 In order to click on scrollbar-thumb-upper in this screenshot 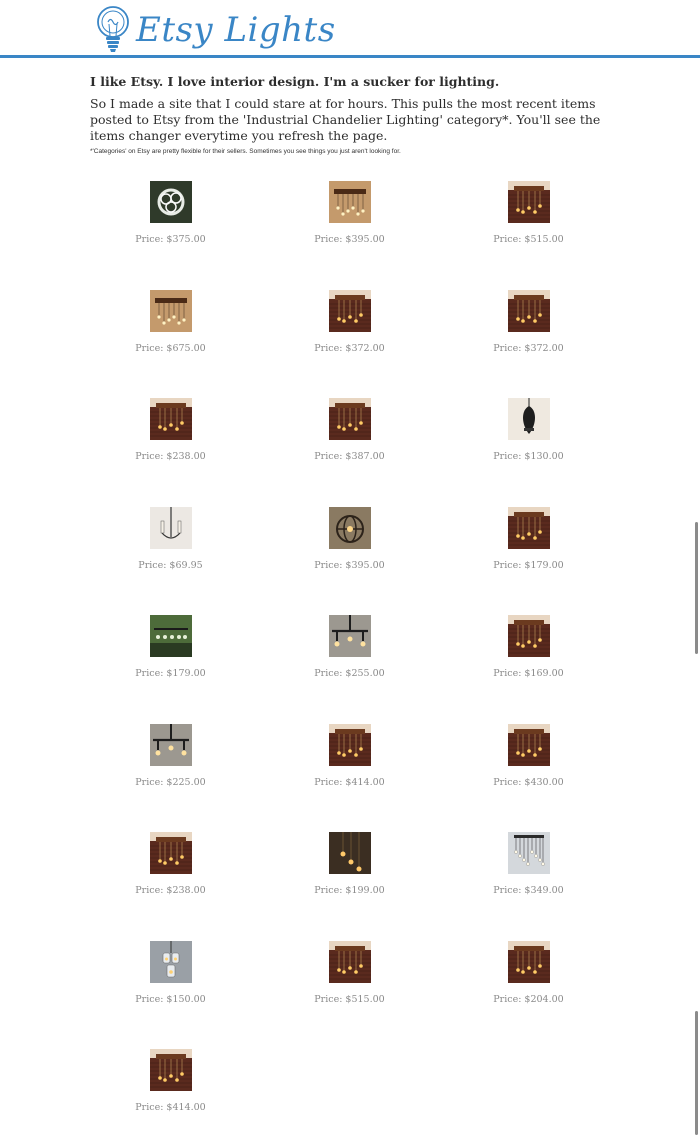, I will do `click(696, 588)`.